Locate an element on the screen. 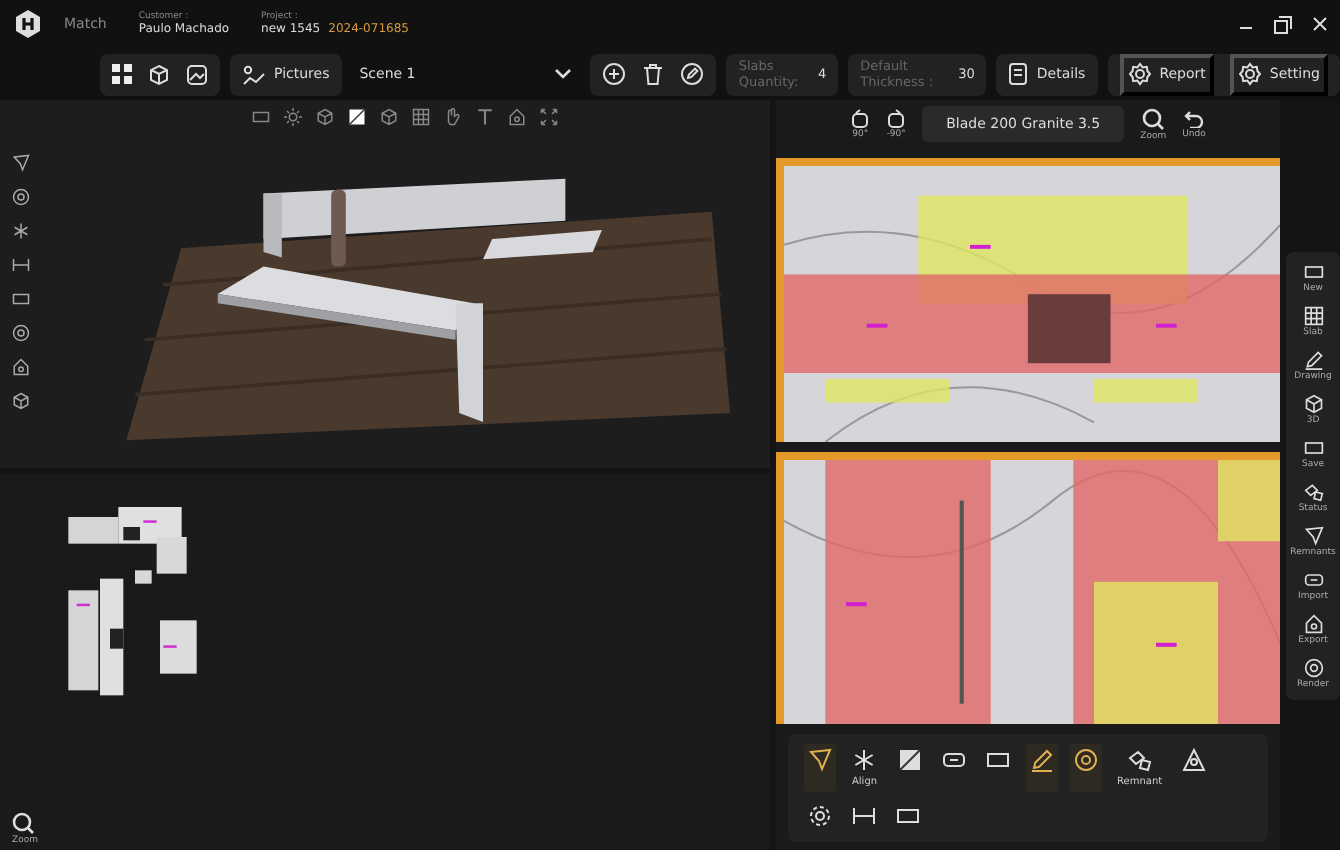  settings-icon is located at coordinates (1249, 74).